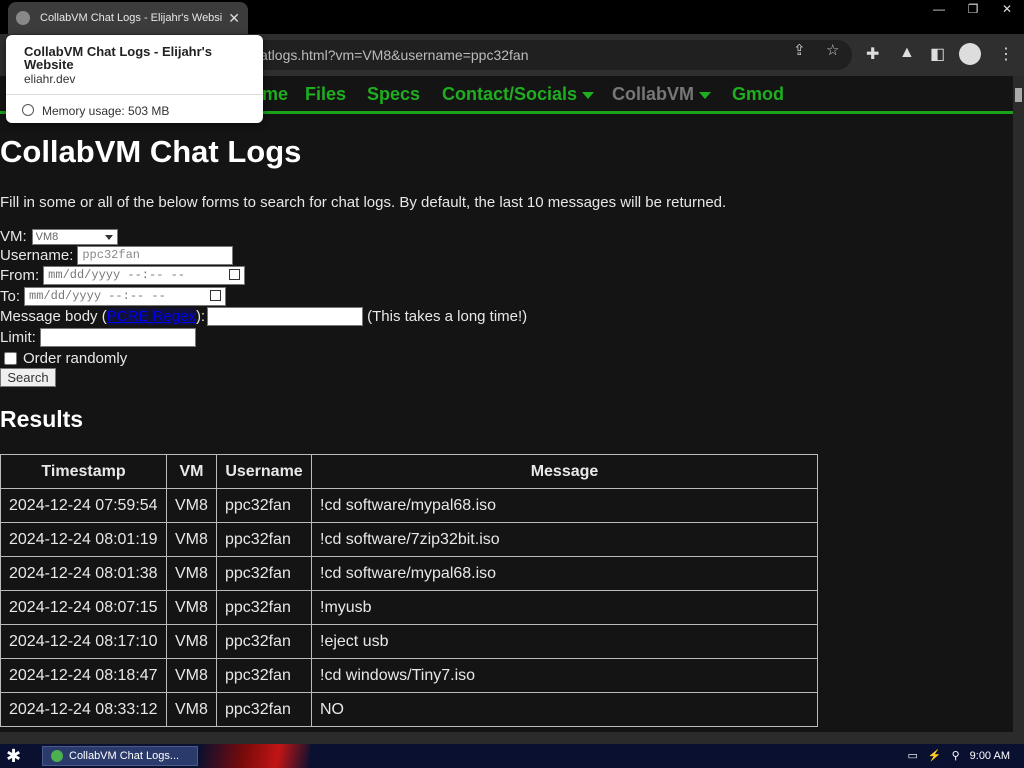 The width and height of the screenshot is (1024, 768). Describe the element at coordinates (13, 756) in the screenshot. I see `start-button-icon: ✱` at that location.